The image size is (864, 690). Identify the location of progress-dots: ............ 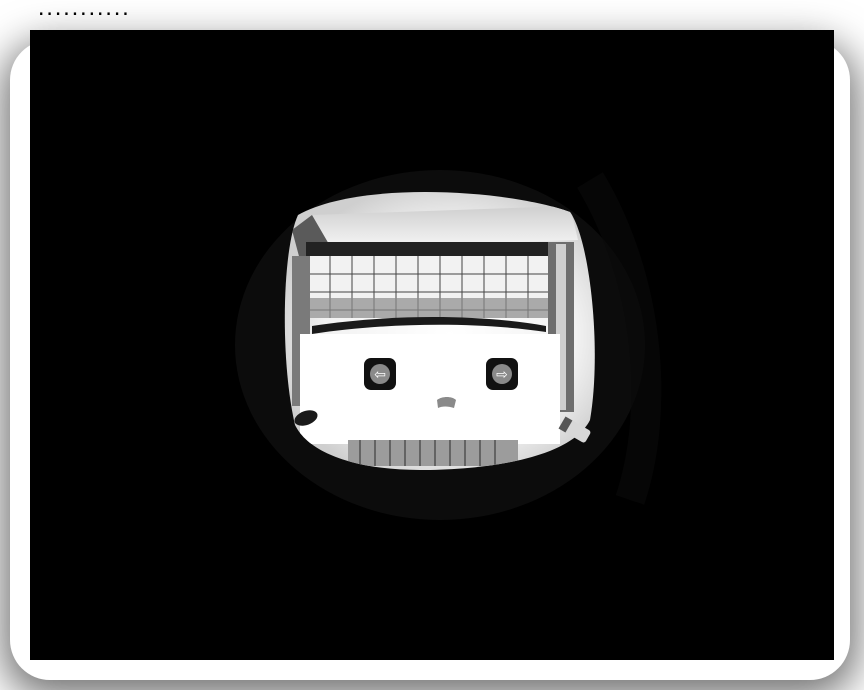
(83, 11).